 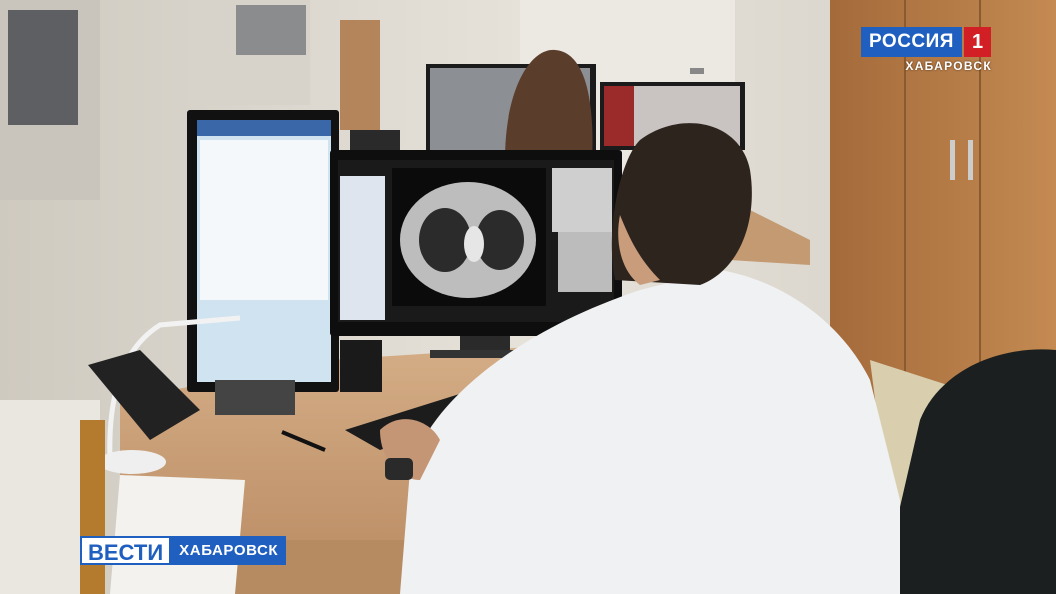 I want to click on program-logo-name: ВЕСТИ, so click(x=126, y=550).